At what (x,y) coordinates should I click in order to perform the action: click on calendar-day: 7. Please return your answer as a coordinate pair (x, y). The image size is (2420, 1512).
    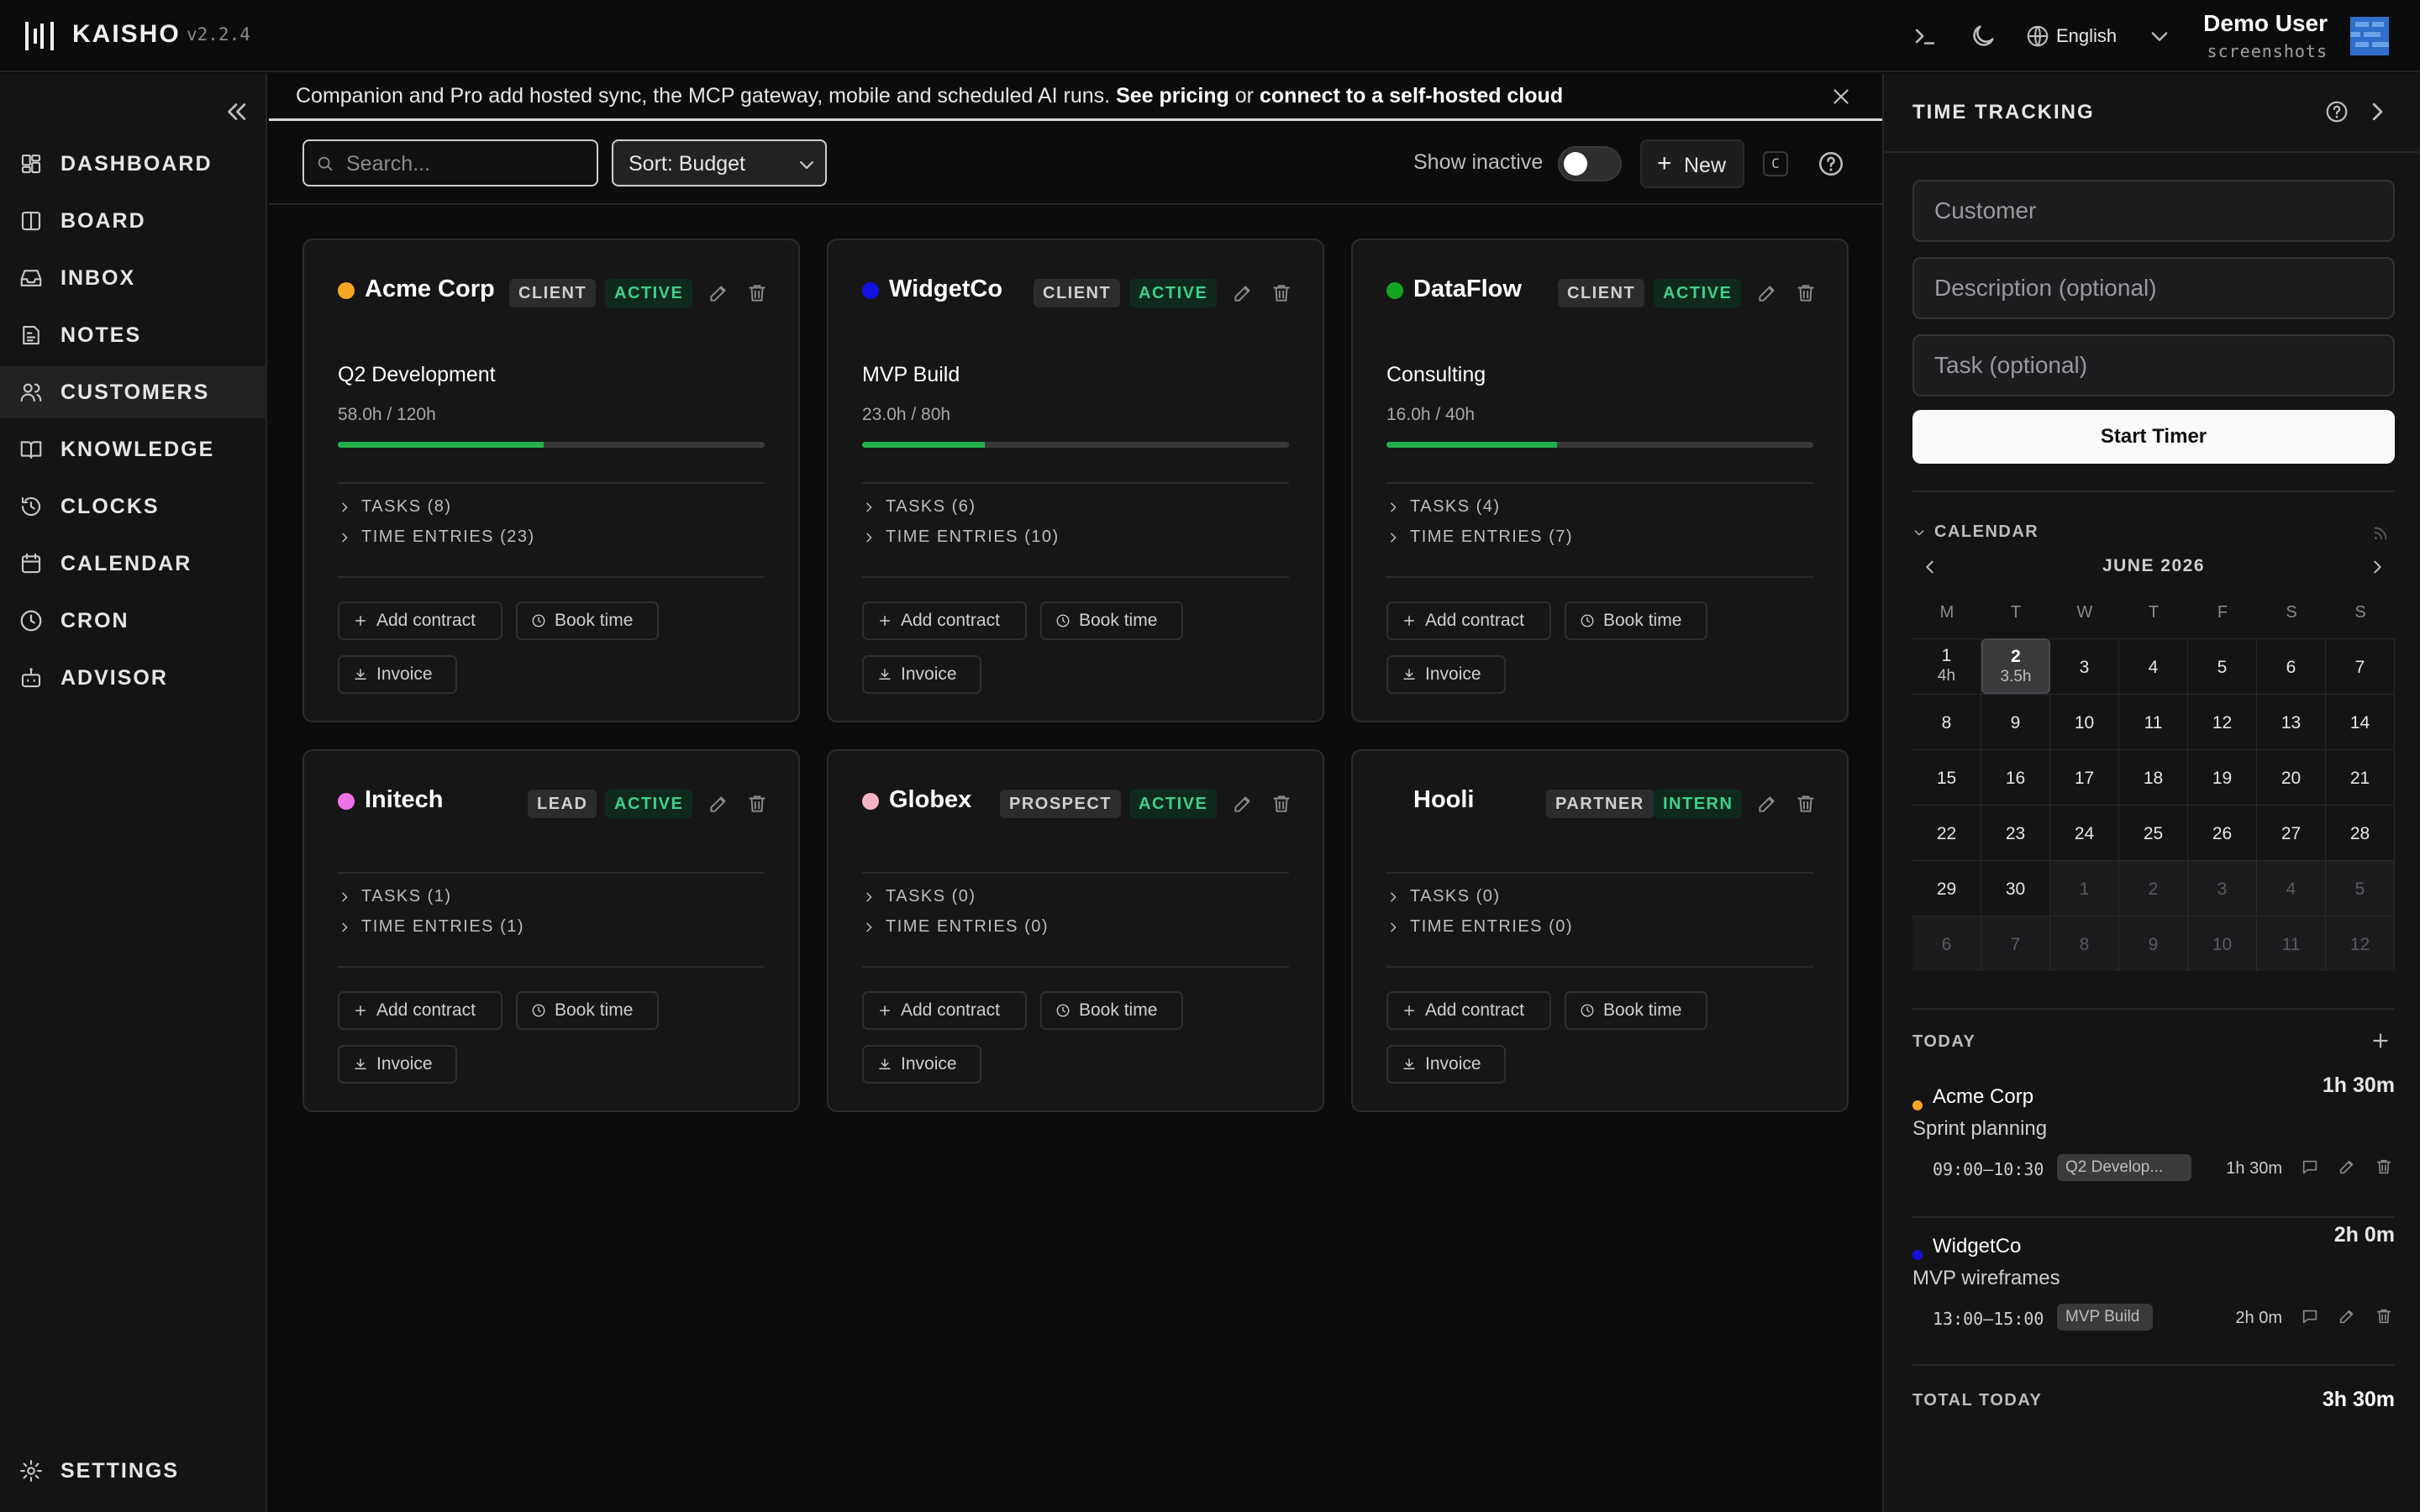
    Looking at the image, I should click on (2360, 666).